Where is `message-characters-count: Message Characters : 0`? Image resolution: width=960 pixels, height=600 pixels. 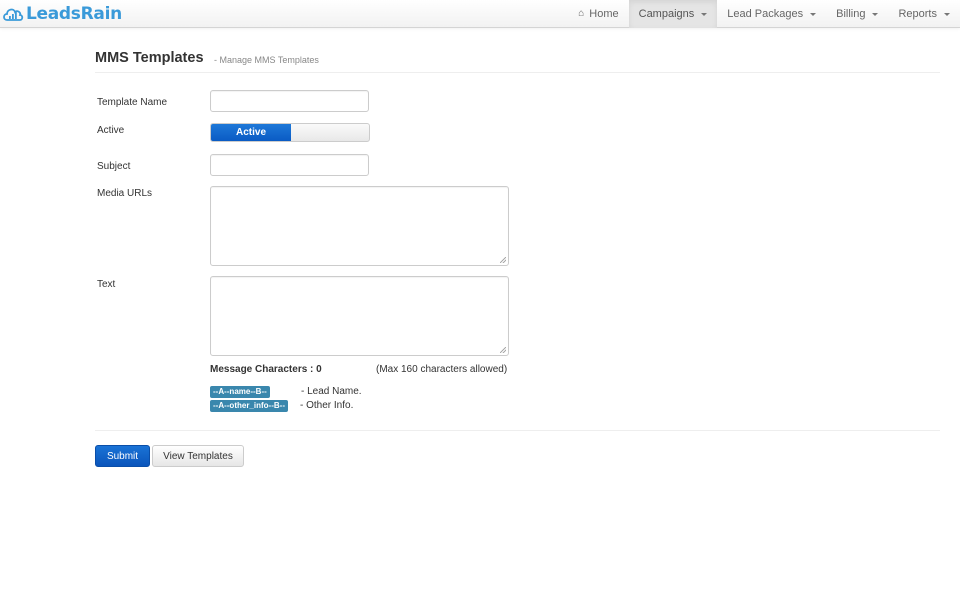 message-characters-count: Message Characters : 0 is located at coordinates (266, 369).